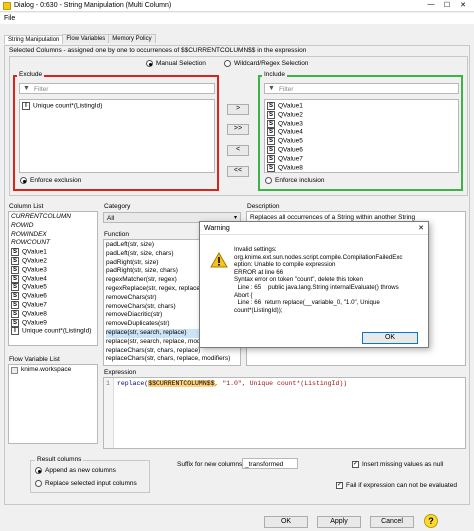  Describe the element at coordinates (339, 522) in the screenshot. I see `apply-button: Apply` at that location.